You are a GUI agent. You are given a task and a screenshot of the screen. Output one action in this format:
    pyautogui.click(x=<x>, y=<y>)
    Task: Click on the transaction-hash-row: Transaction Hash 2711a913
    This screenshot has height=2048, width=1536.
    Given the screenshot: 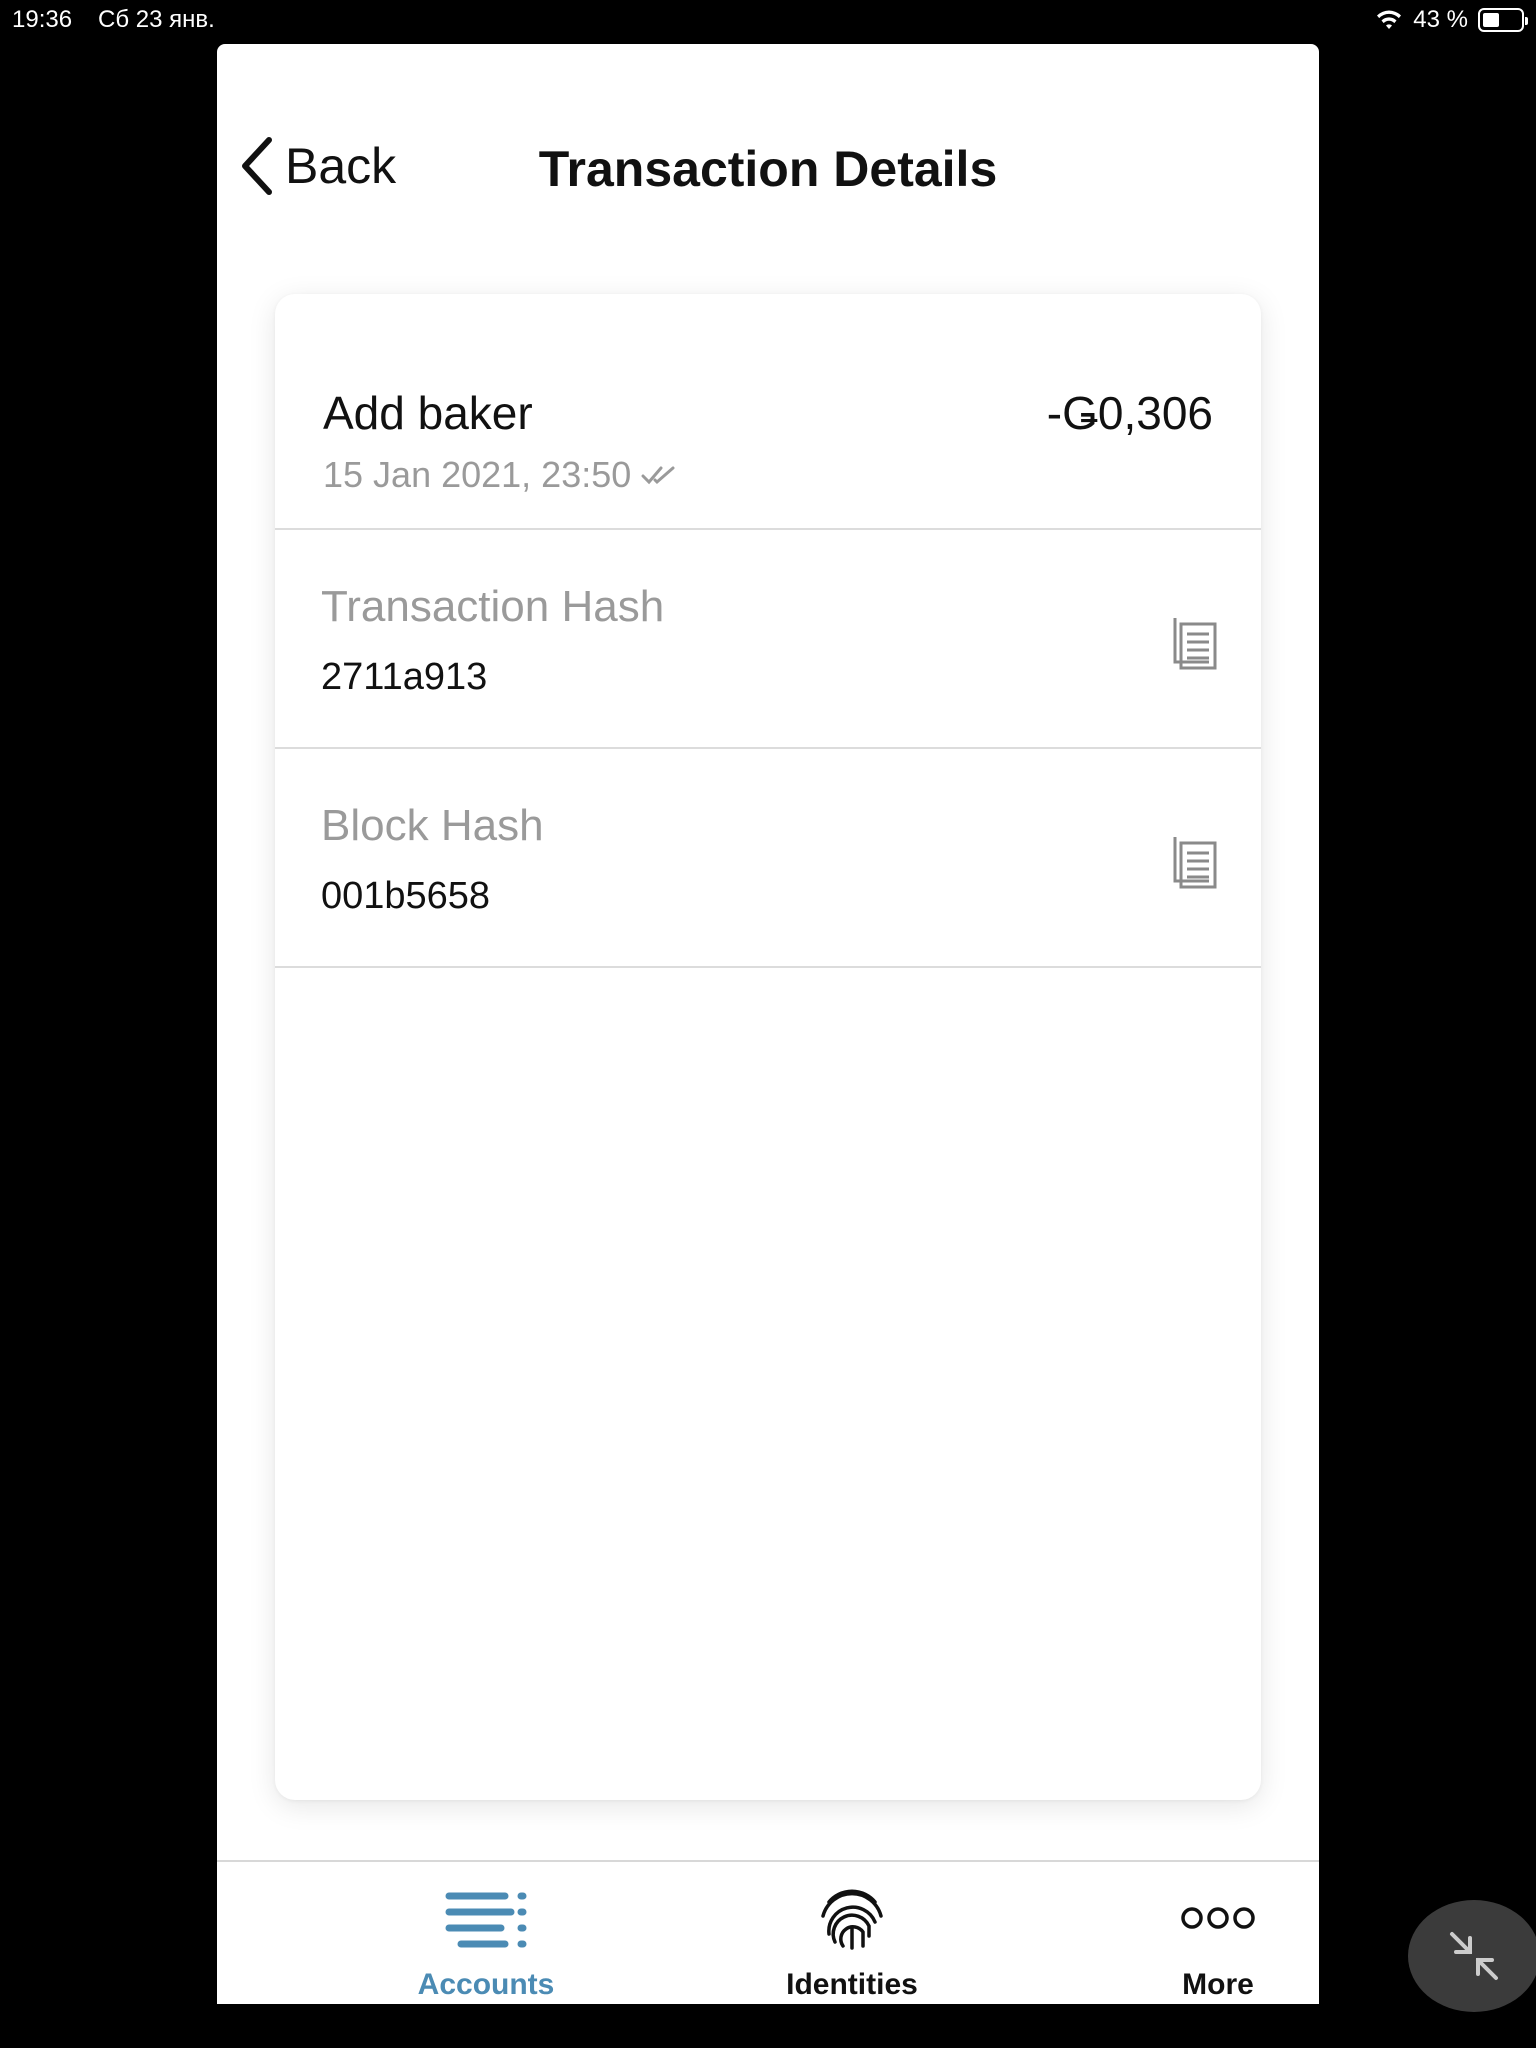 What is the action you would take?
    pyautogui.click(x=768, y=639)
    